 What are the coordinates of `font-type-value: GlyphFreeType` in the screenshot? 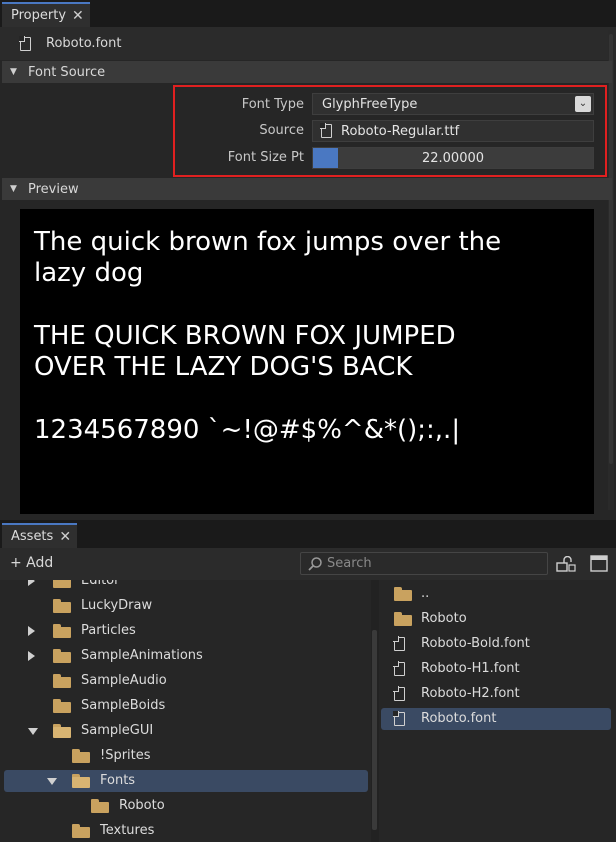 It's located at (370, 104).